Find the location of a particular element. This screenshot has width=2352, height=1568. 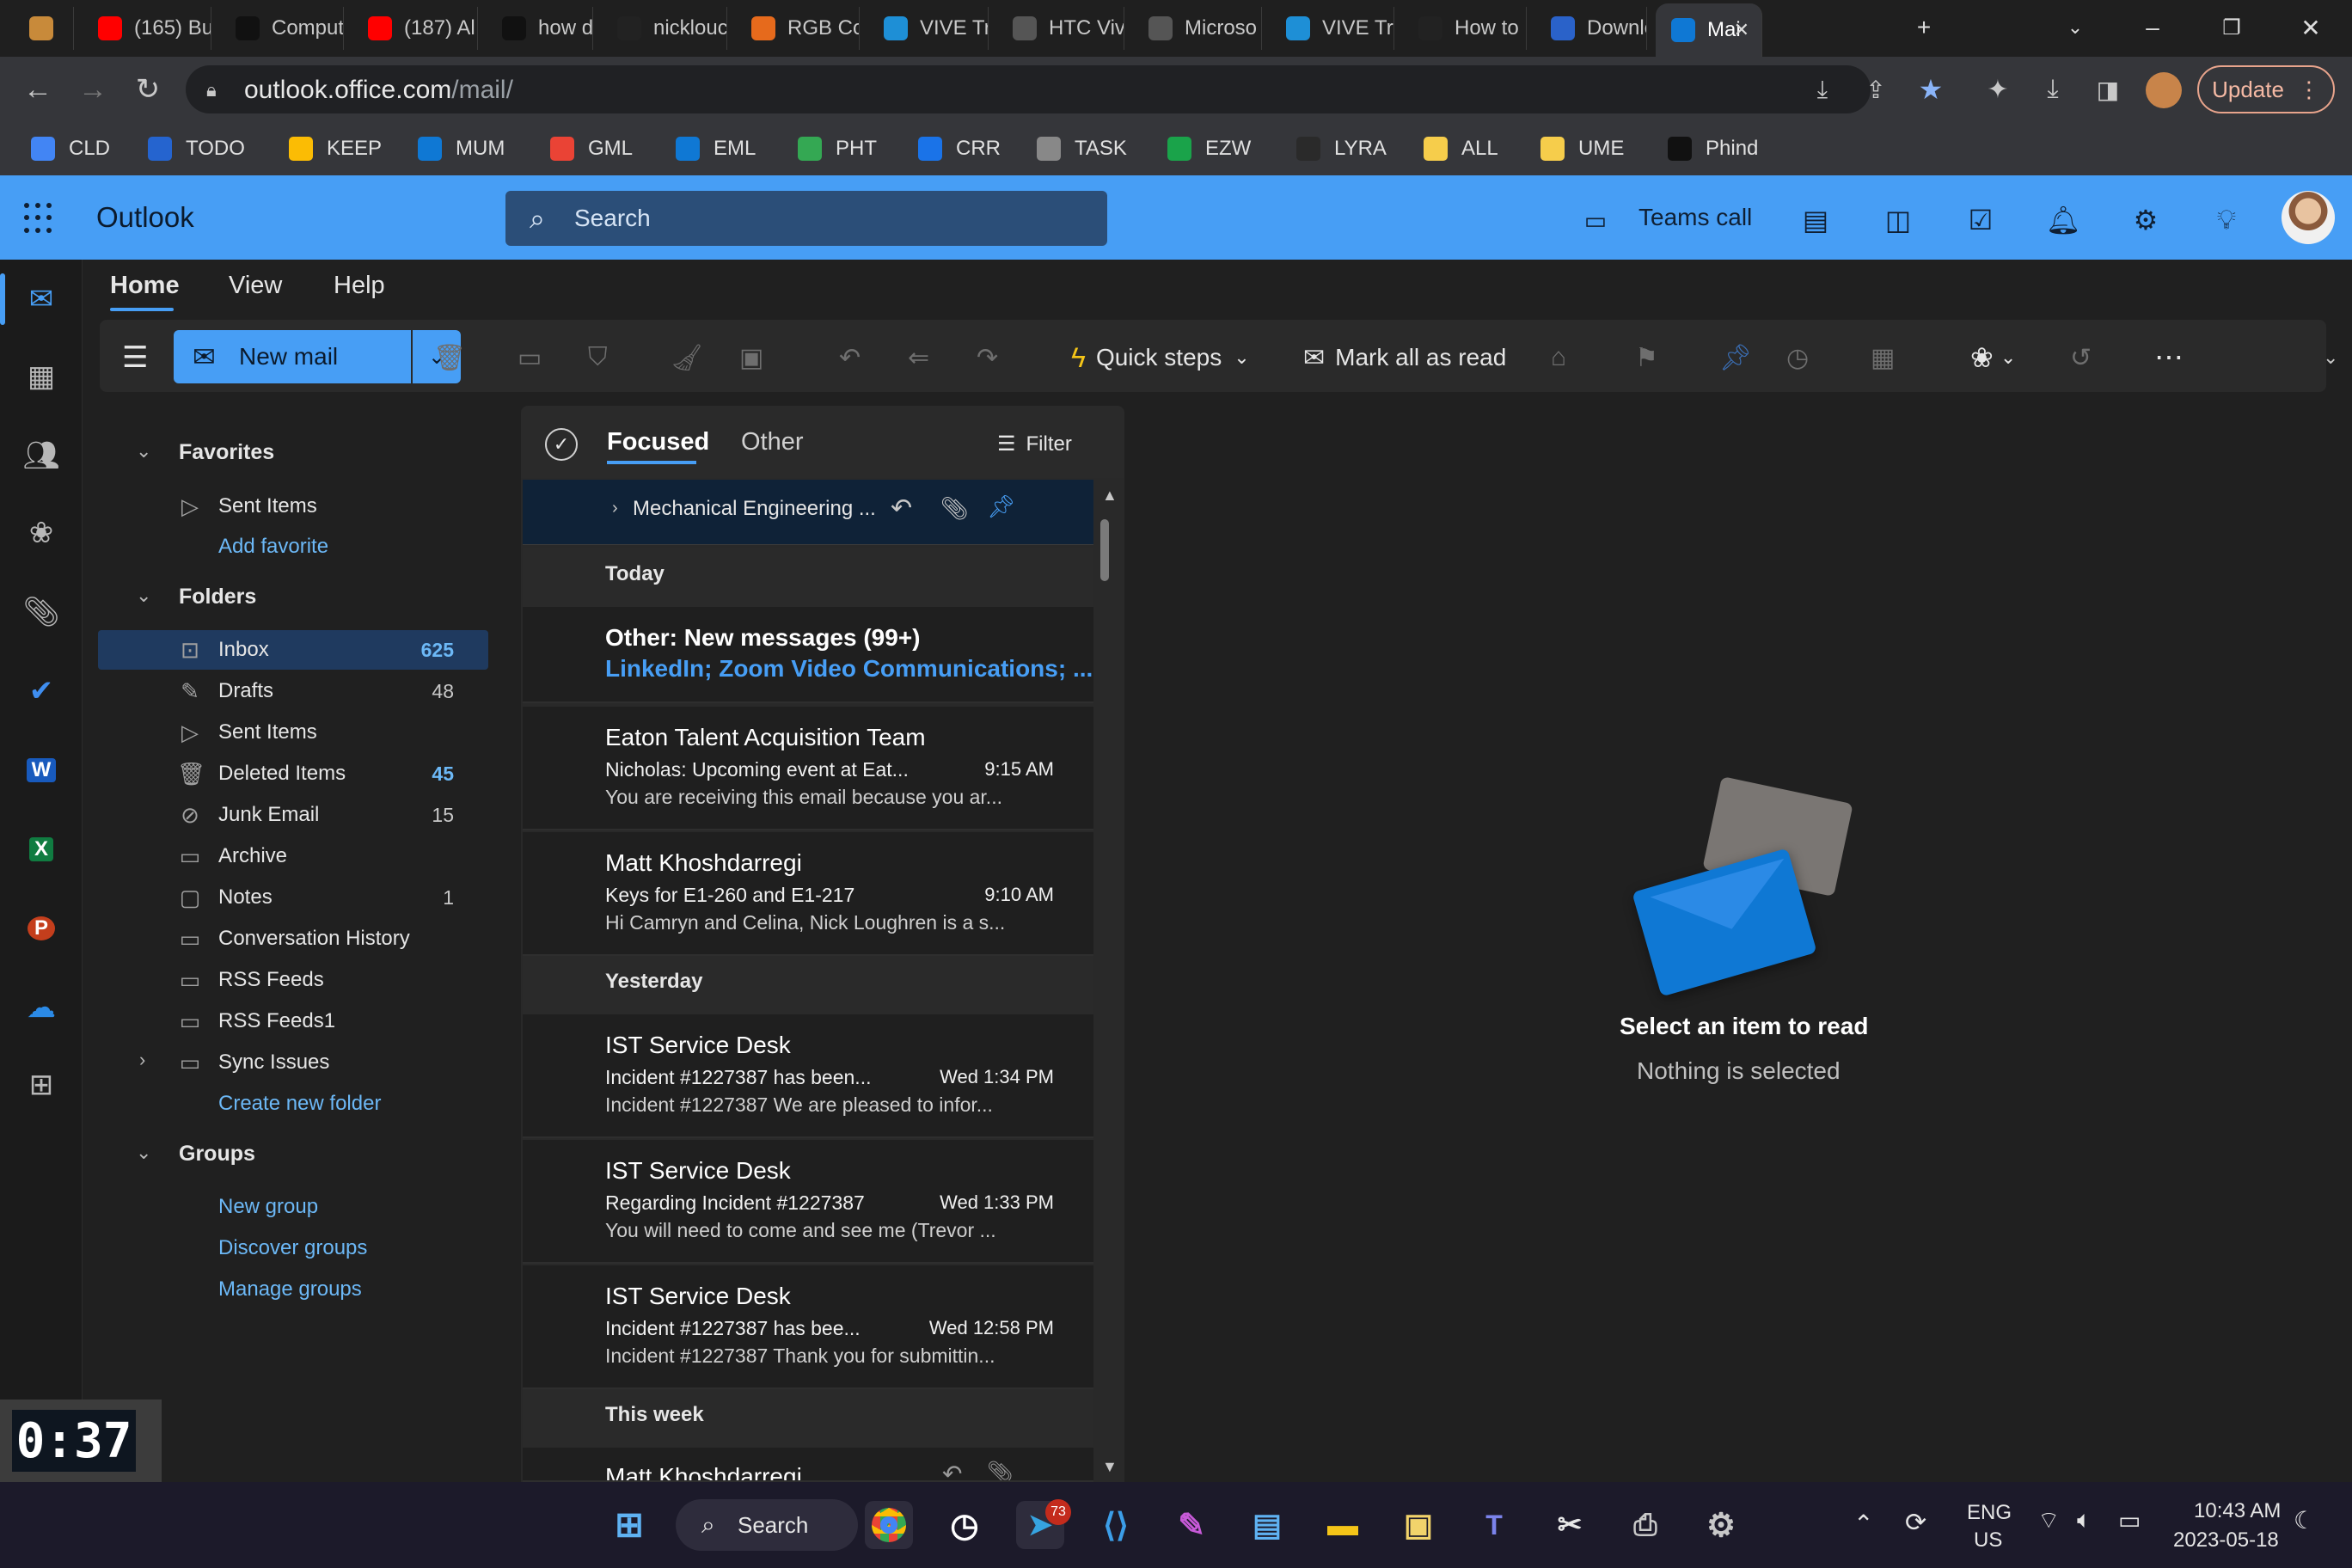

bookmark-item: TASK is located at coordinates (1082, 148).